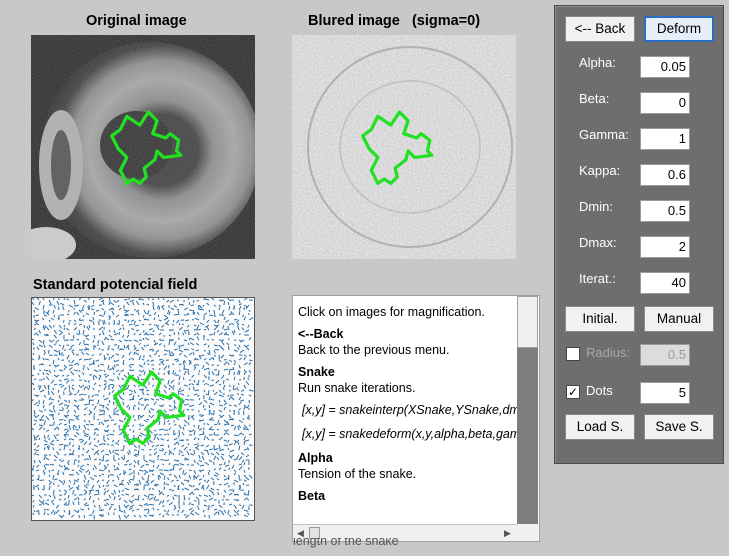  I want to click on iterations-field: 40, so click(665, 283).